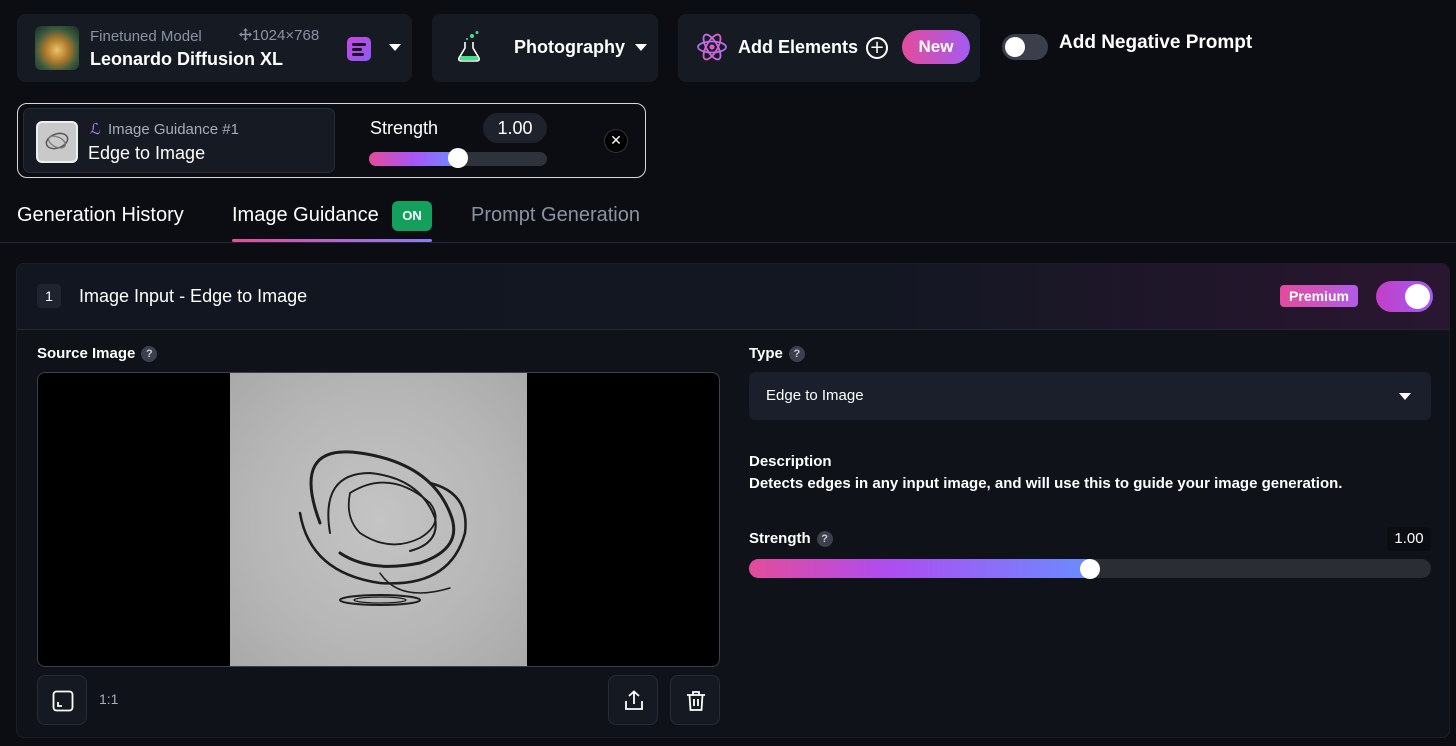 The height and width of the screenshot is (746, 1456). Describe the element at coordinates (790, 461) in the screenshot. I see `description-label: Description` at that location.